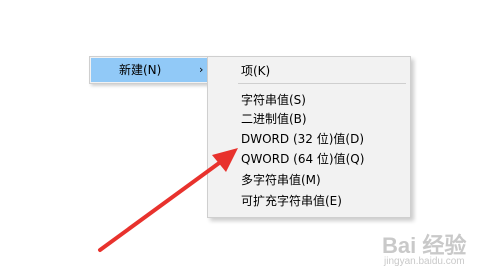  What do you see at coordinates (225, 160) in the screenshot?
I see `arrow-head` at bounding box center [225, 160].